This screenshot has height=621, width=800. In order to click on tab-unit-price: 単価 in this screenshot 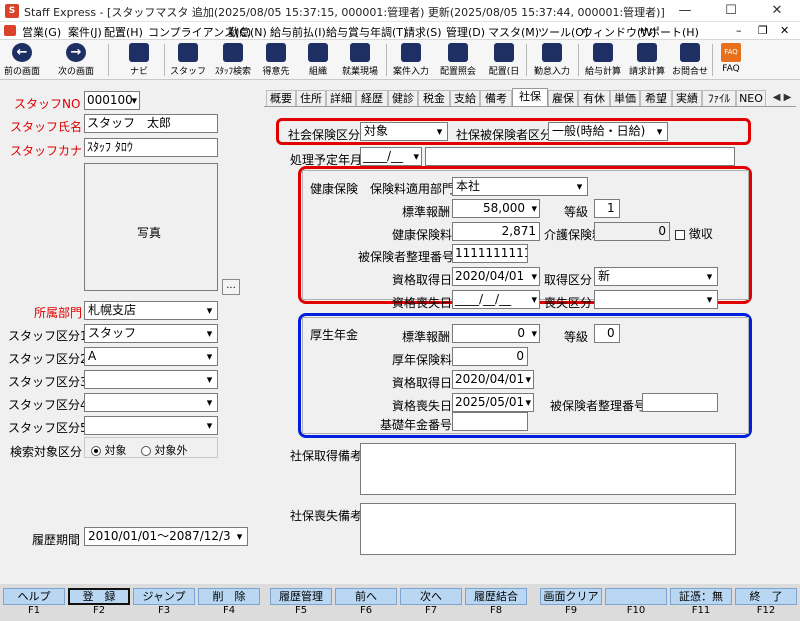, I will do `click(625, 98)`.